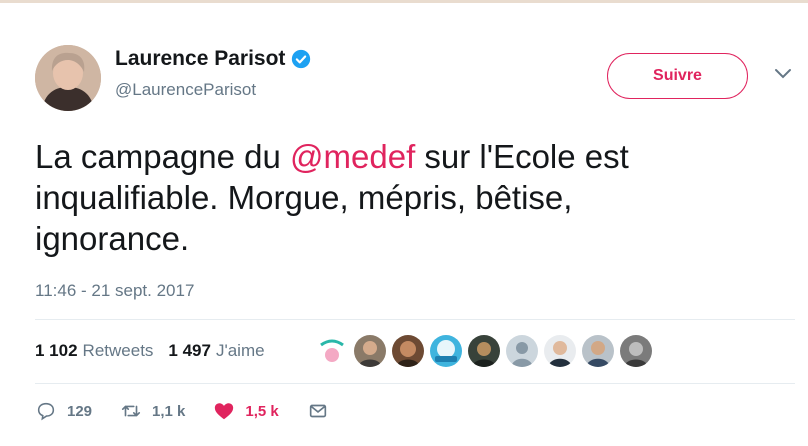 The image size is (808, 446). I want to click on tweet-actions: 129 1,1 k 1,5 k, so click(196, 411).